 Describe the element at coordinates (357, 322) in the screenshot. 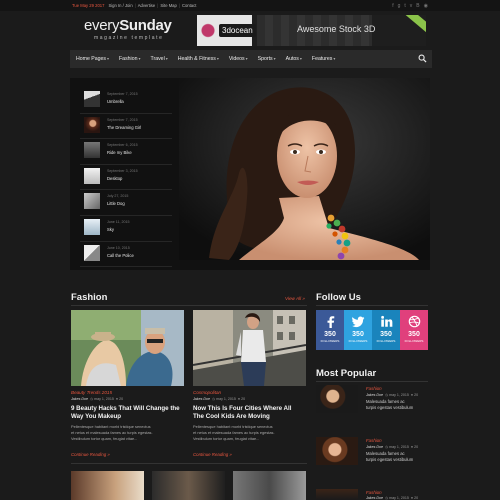

I see `twitter-icon` at that location.